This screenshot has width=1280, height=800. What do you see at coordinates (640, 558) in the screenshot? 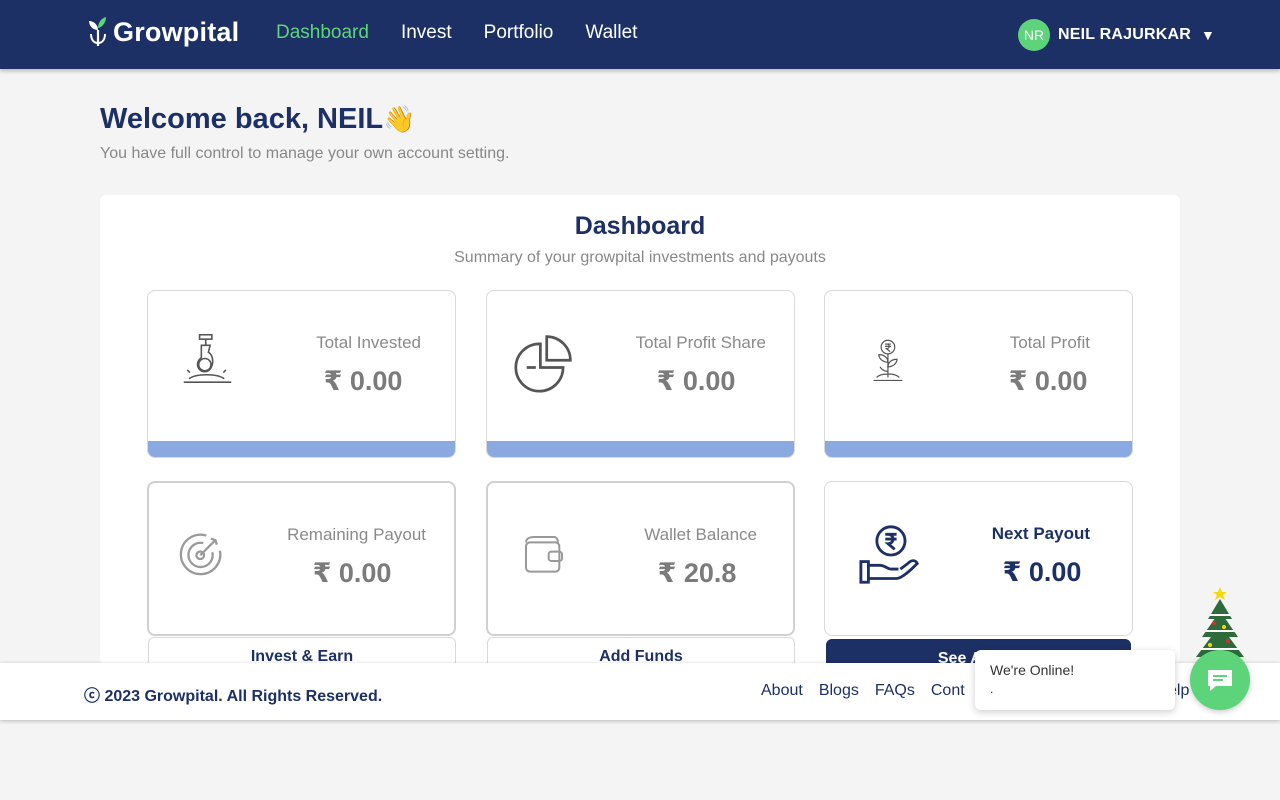
I see `stat-wallet-balance: Wallet Balance ₹ 20.8` at bounding box center [640, 558].